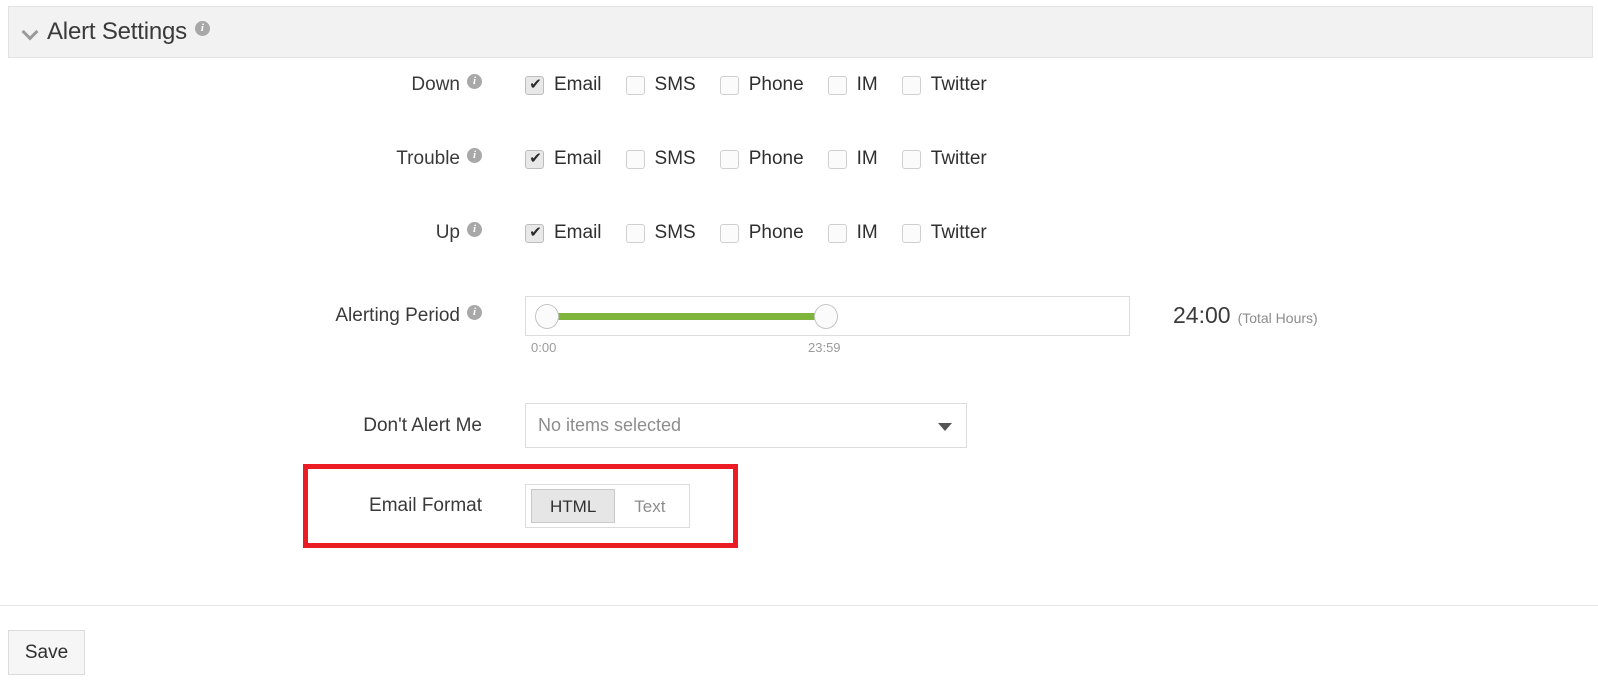 This screenshot has width=1598, height=698. I want to click on total-hours-display: 24:00 (Total Hours), so click(1245, 315).